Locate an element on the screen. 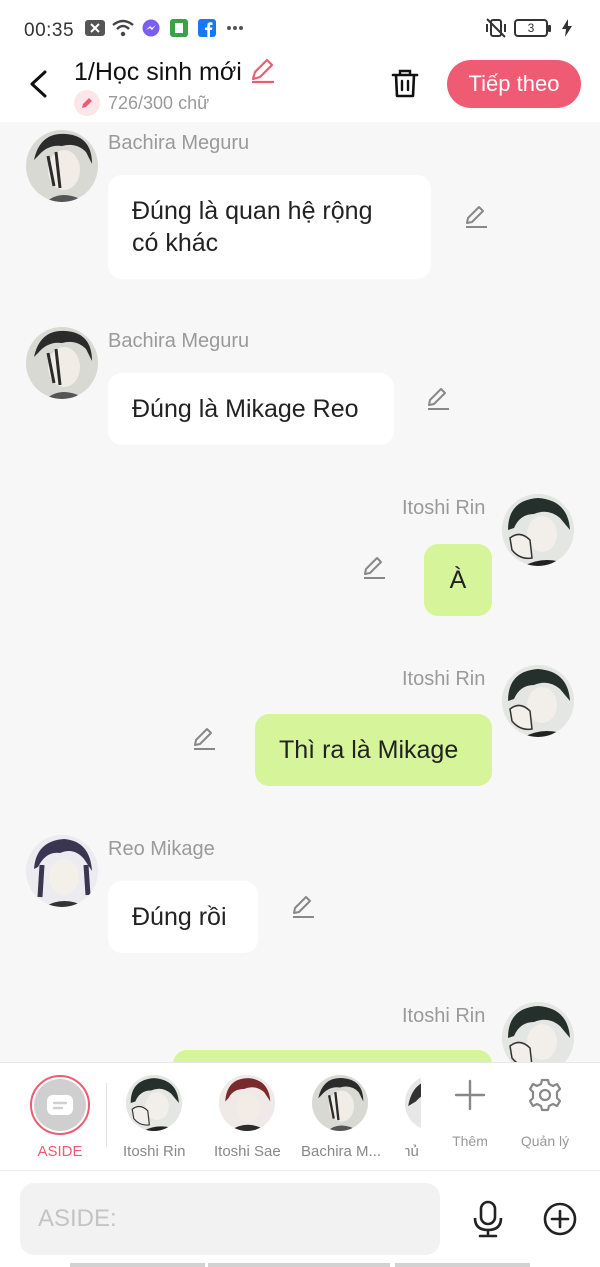  character-itoshi-sae is located at coordinates (247, 1103).